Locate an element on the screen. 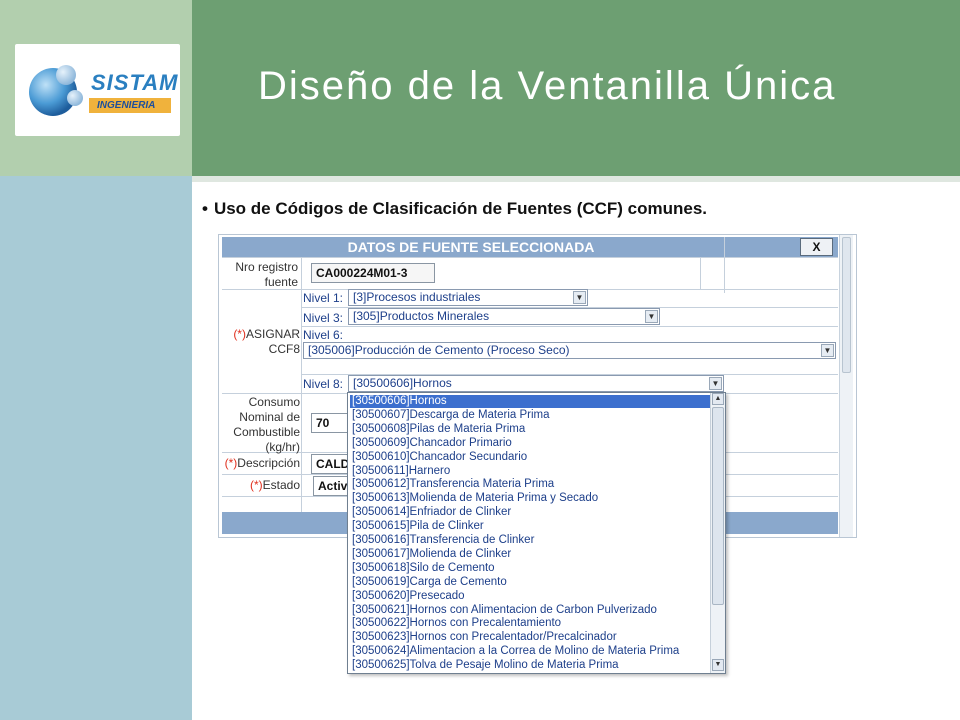 The image size is (960, 720). dropdown-option: [30500616]Transferencia de Clinker is located at coordinates (531, 540).